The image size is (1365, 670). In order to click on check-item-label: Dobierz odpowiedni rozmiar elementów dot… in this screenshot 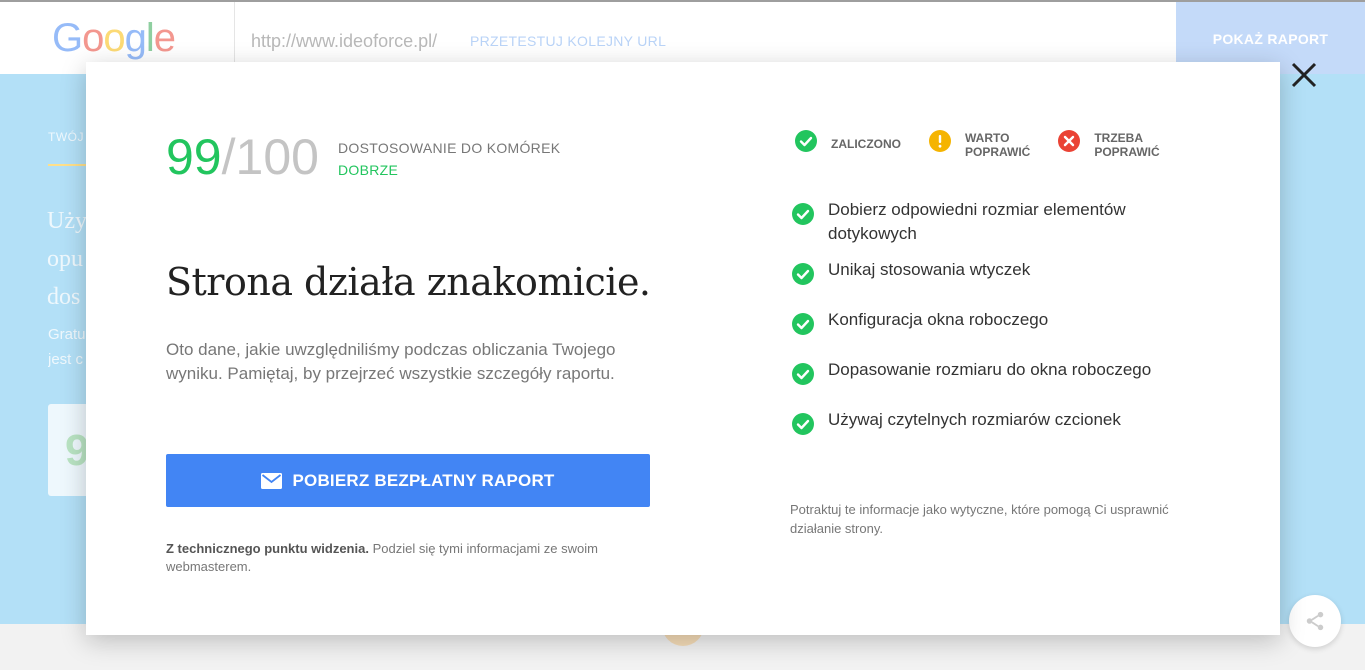, I will do `click(977, 221)`.